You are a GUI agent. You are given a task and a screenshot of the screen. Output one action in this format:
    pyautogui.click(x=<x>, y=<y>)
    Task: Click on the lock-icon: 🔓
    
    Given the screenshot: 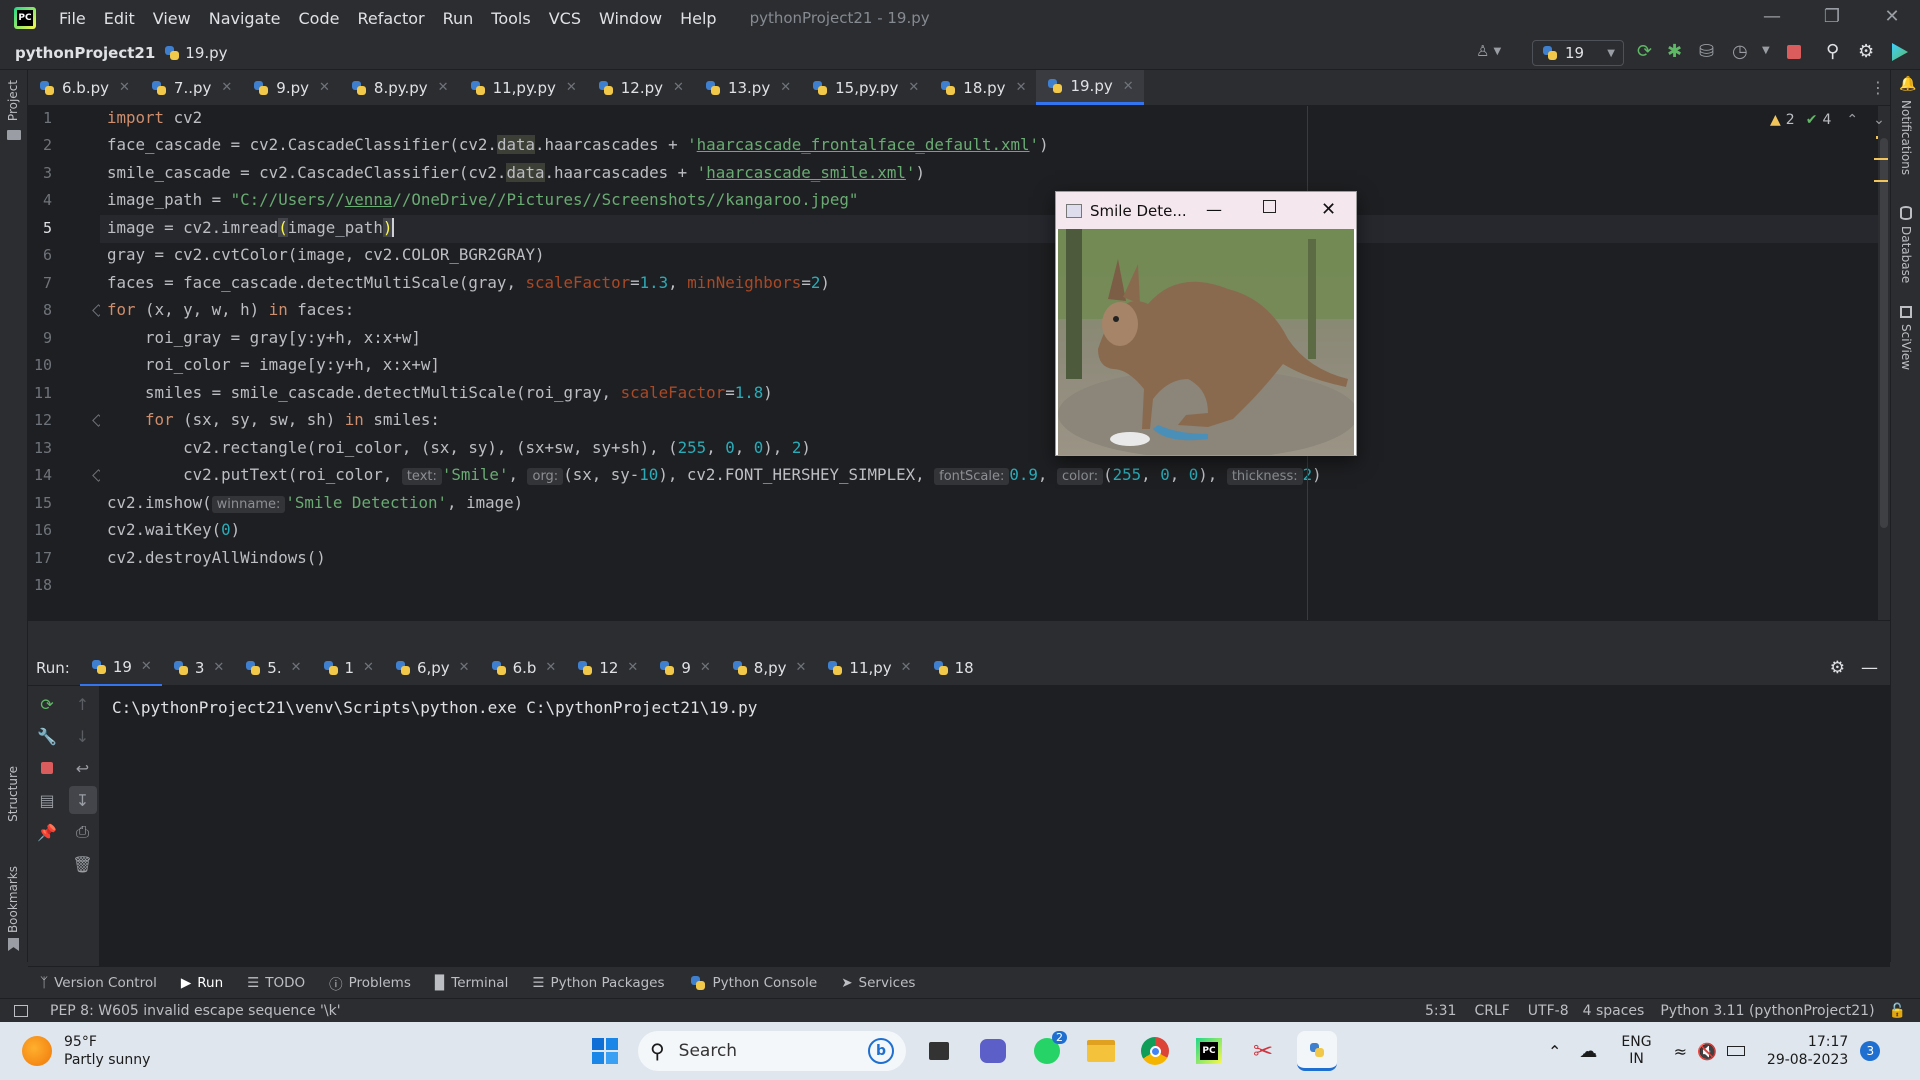 What is the action you would take?
    pyautogui.click(x=1897, y=1011)
    